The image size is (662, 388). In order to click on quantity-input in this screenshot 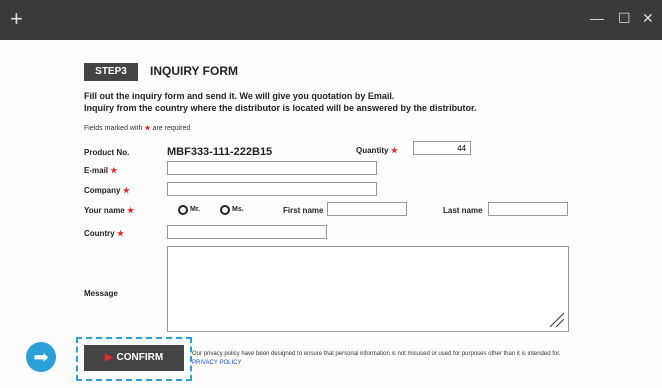, I will do `click(442, 148)`.